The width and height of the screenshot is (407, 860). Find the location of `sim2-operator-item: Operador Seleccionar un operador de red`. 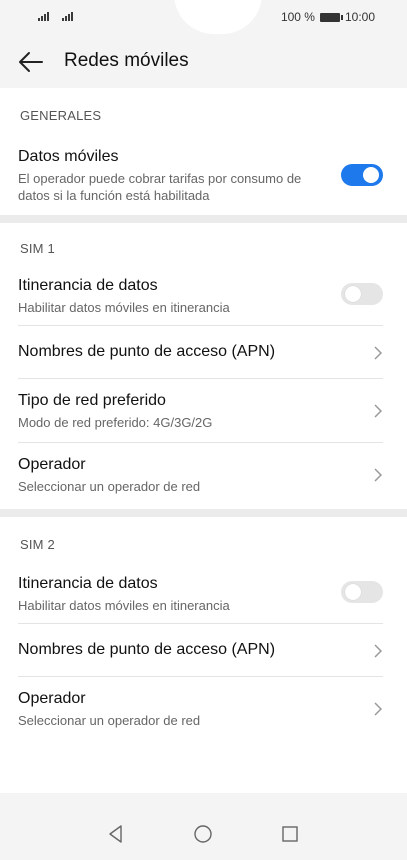

sim2-operator-item: Operador Seleccionar un operador de red is located at coordinates (200, 709).